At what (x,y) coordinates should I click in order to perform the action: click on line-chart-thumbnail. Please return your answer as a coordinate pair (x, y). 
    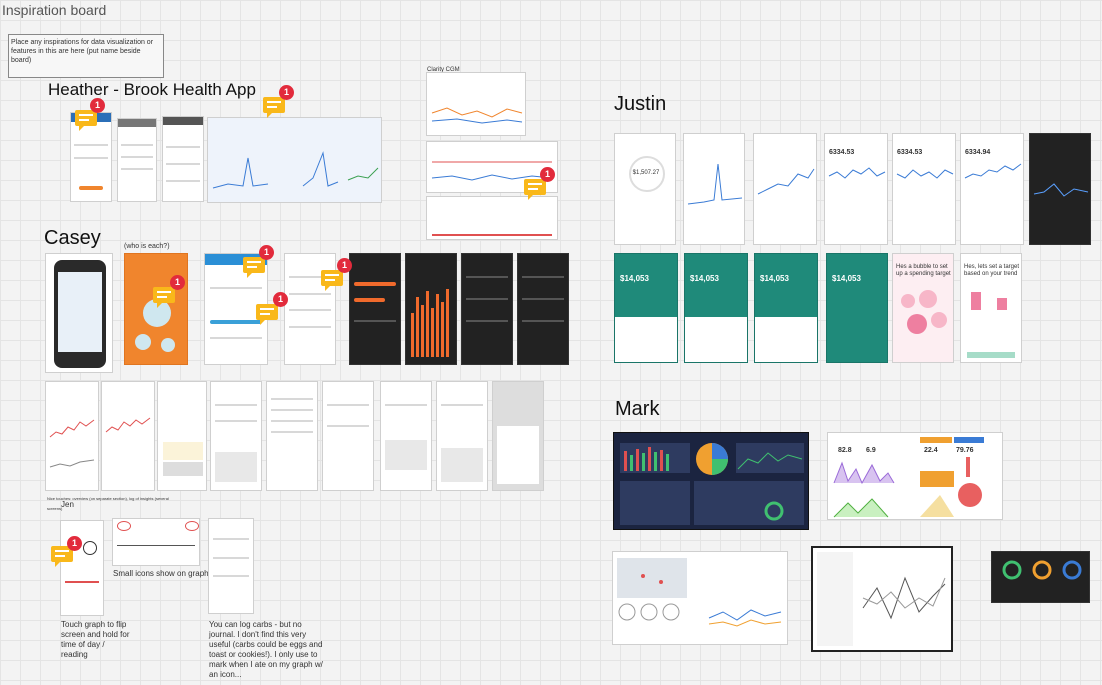
    Looking at the image, I should click on (786, 181).